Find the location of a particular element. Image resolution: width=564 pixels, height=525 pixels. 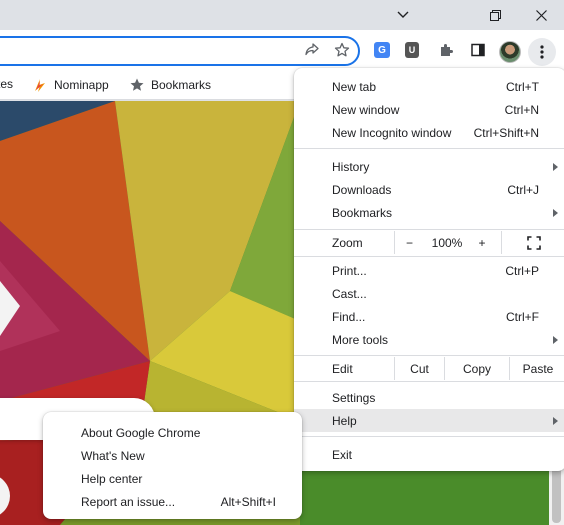

copy-button: Copy is located at coordinates (476, 368).